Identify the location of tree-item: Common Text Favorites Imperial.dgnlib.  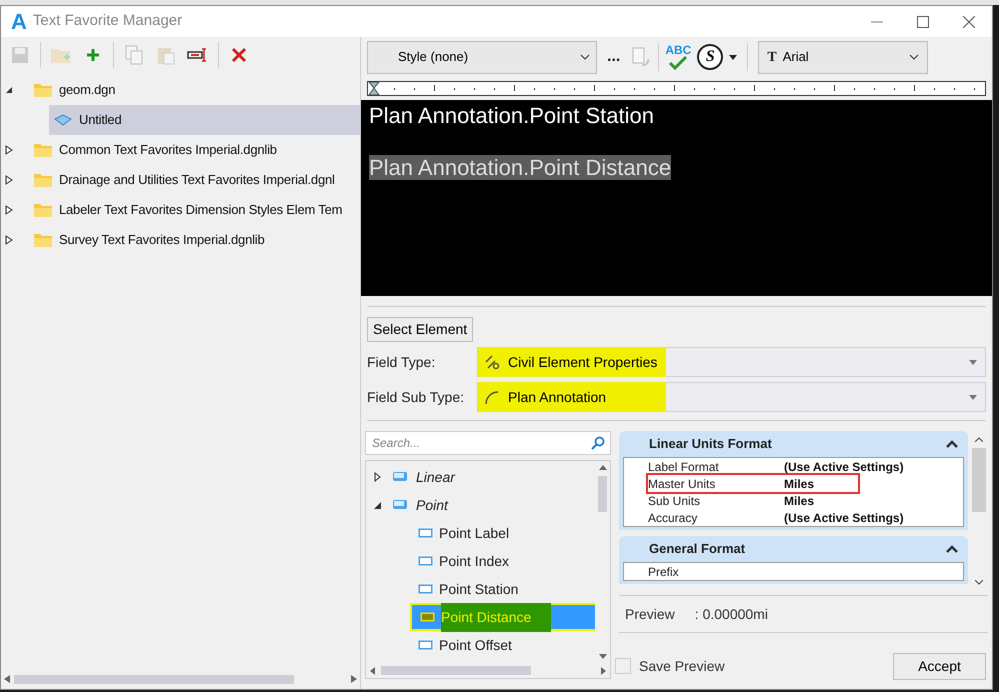
(194, 150).